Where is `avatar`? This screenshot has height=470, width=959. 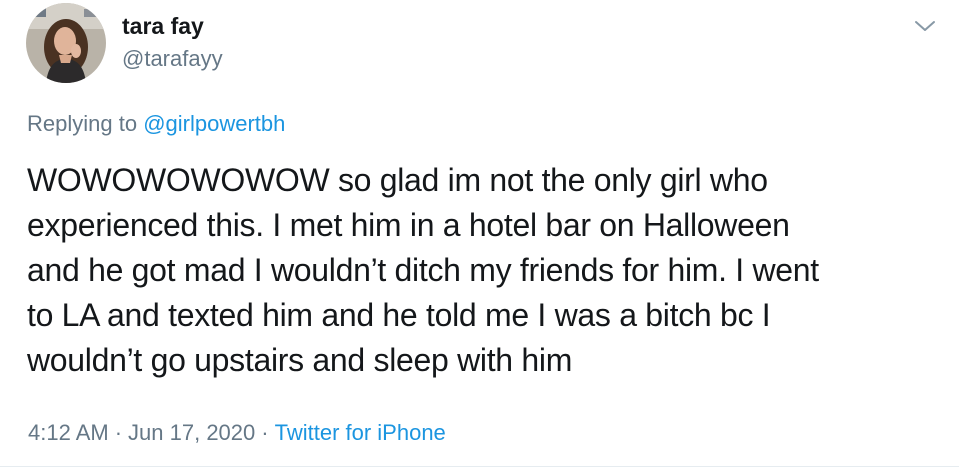 avatar is located at coordinates (66, 43).